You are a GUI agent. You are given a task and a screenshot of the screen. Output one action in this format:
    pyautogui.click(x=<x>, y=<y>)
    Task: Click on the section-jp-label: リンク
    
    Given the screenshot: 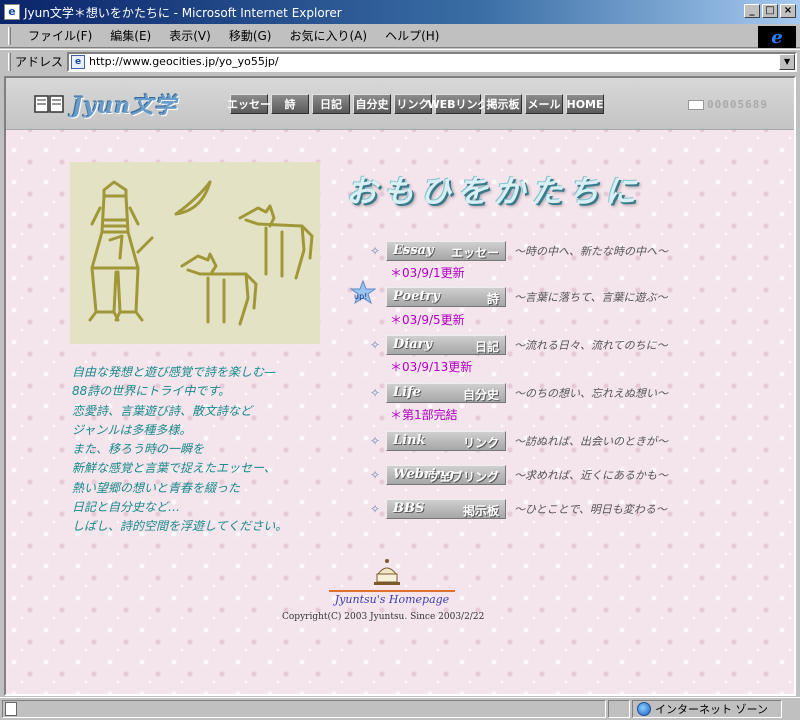 What is the action you would take?
    pyautogui.click(x=480, y=443)
    